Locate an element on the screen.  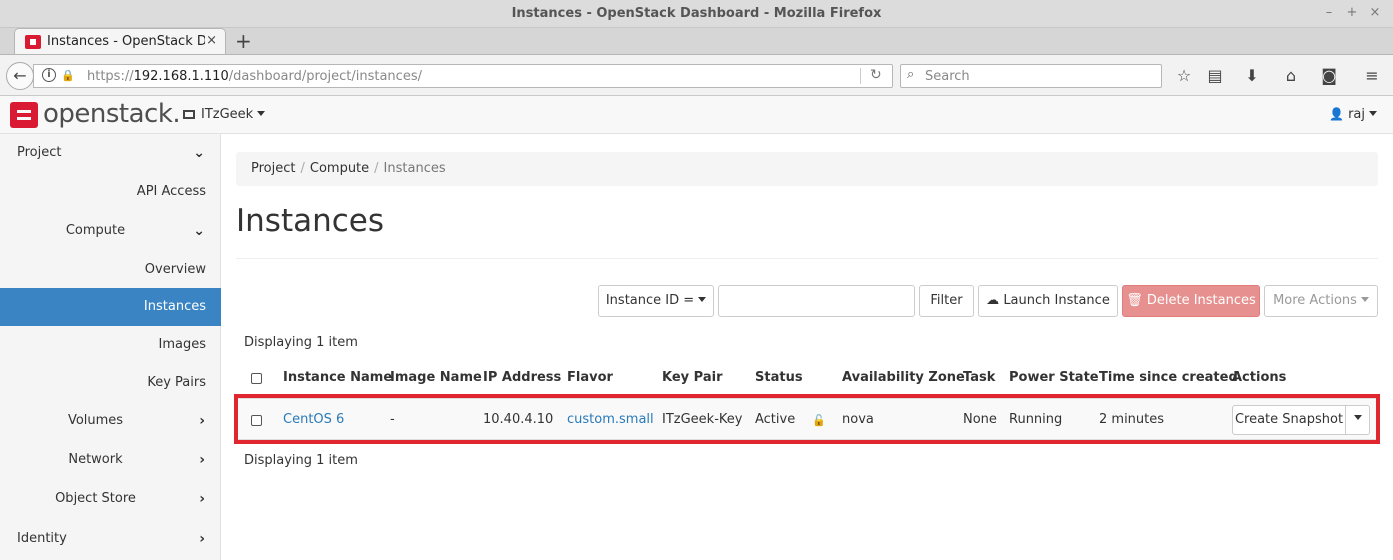
column-header-image-name: Image Name is located at coordinates (436, 377).